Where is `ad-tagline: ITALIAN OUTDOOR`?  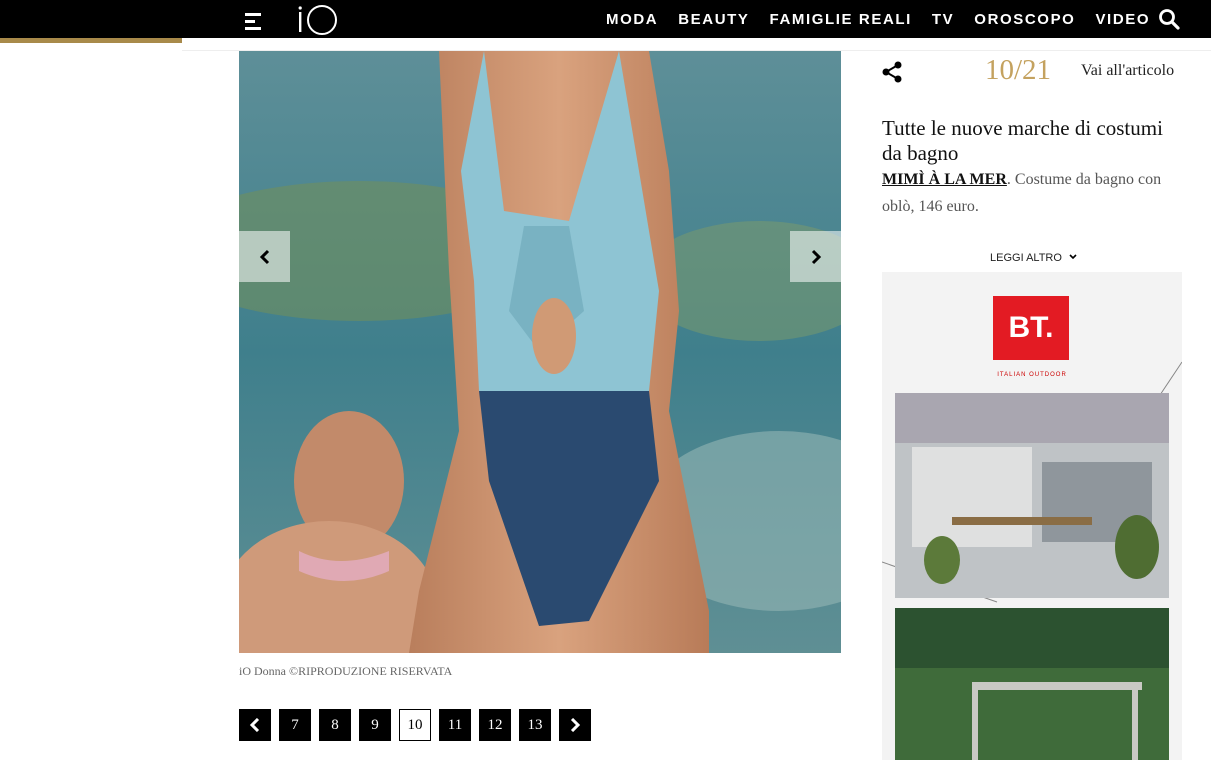
ad-tagline: ITALIAN OUTDOOR is located at coordinates (1032, 375).